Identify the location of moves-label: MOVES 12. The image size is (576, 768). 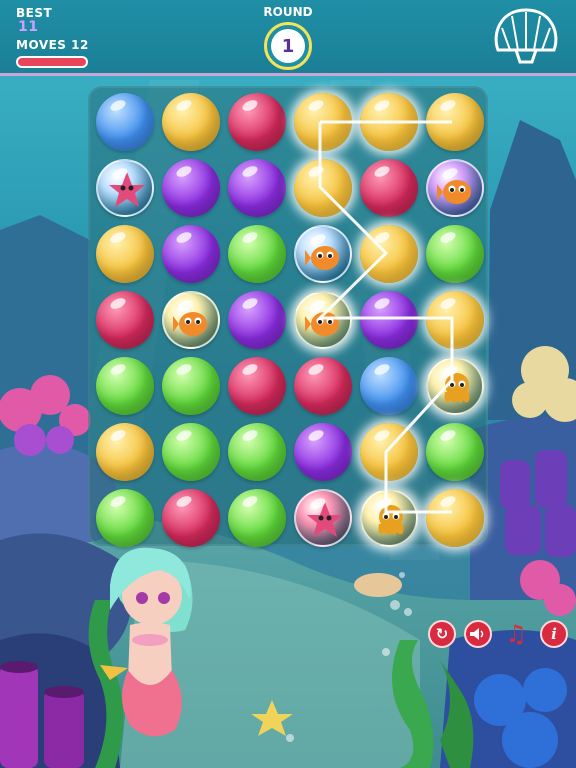
(52, 45).